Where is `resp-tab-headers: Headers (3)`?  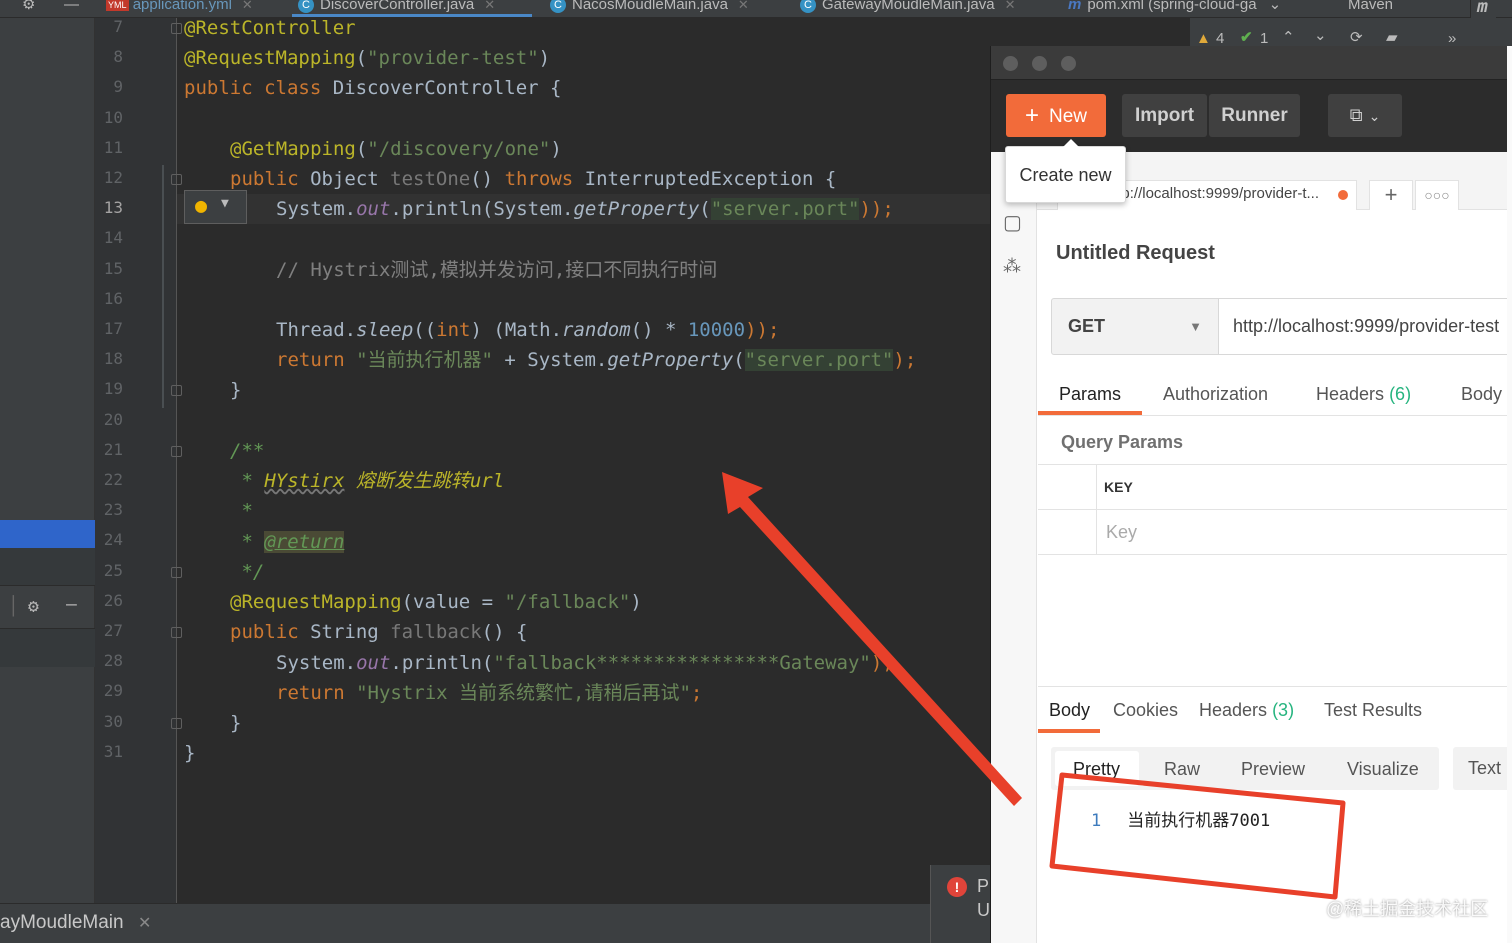
resp-tab-headers: Headers (3) is located at coordinates (1246, 710).